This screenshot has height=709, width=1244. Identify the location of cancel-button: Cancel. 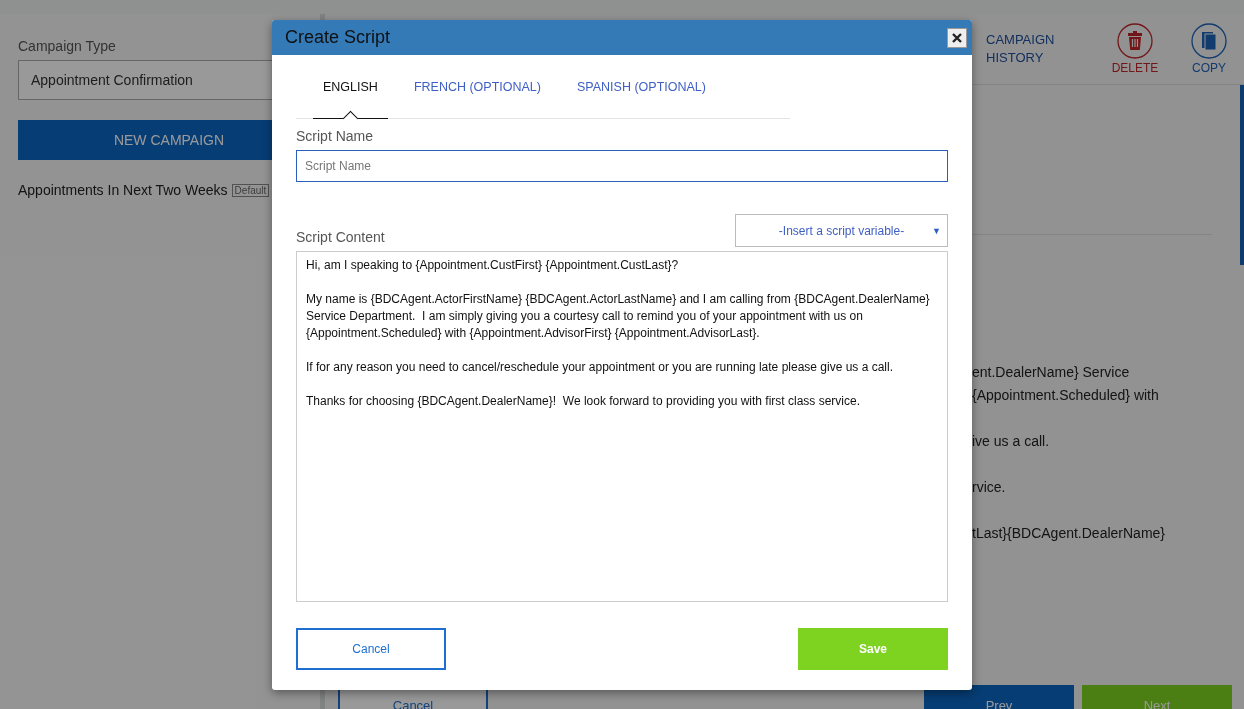
(371, 649).